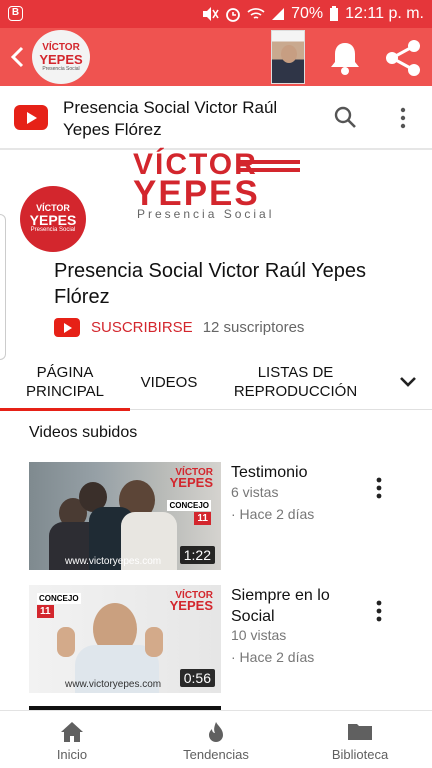  I want to click on nav-trending: Tendencias, so click(216, 739).